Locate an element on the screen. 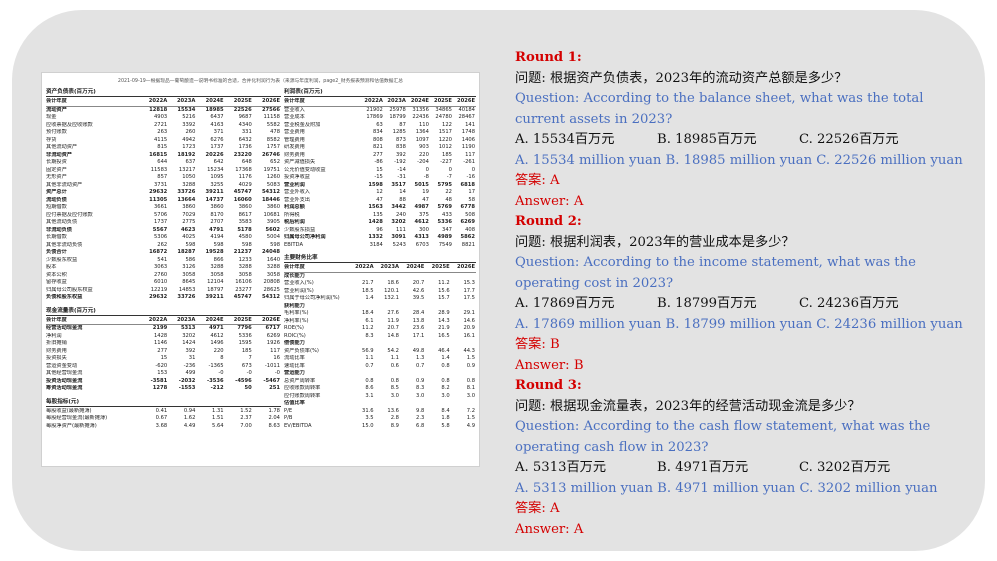 The height and width of the screenshot is (561, 997). value-cell: 4115 is located at coordinates (161, 139).